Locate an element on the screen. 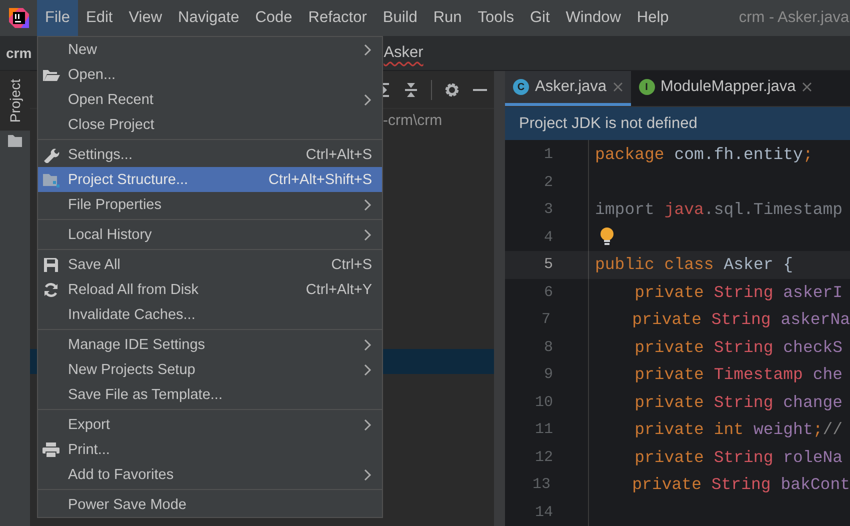 The image size is (850, 526). menu-item: Project Structure... Ctrl+Alt+Shift+S is located at coordinates (210, 179).